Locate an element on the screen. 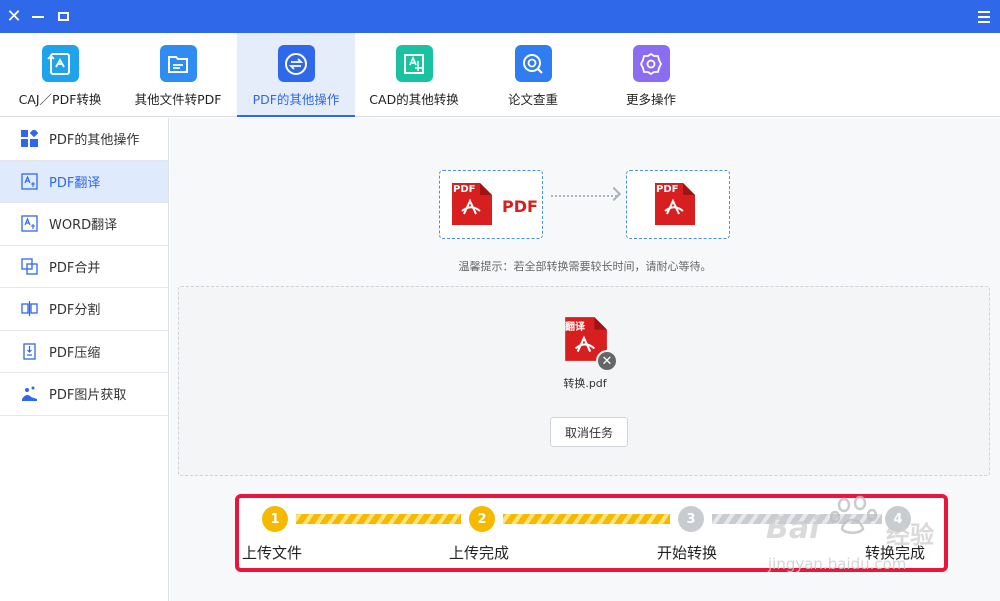 Image resolution: width=1000 pixels, height=601 pixels. sidebar-item-label: PDF合并 is located at coordinates (75, 268).